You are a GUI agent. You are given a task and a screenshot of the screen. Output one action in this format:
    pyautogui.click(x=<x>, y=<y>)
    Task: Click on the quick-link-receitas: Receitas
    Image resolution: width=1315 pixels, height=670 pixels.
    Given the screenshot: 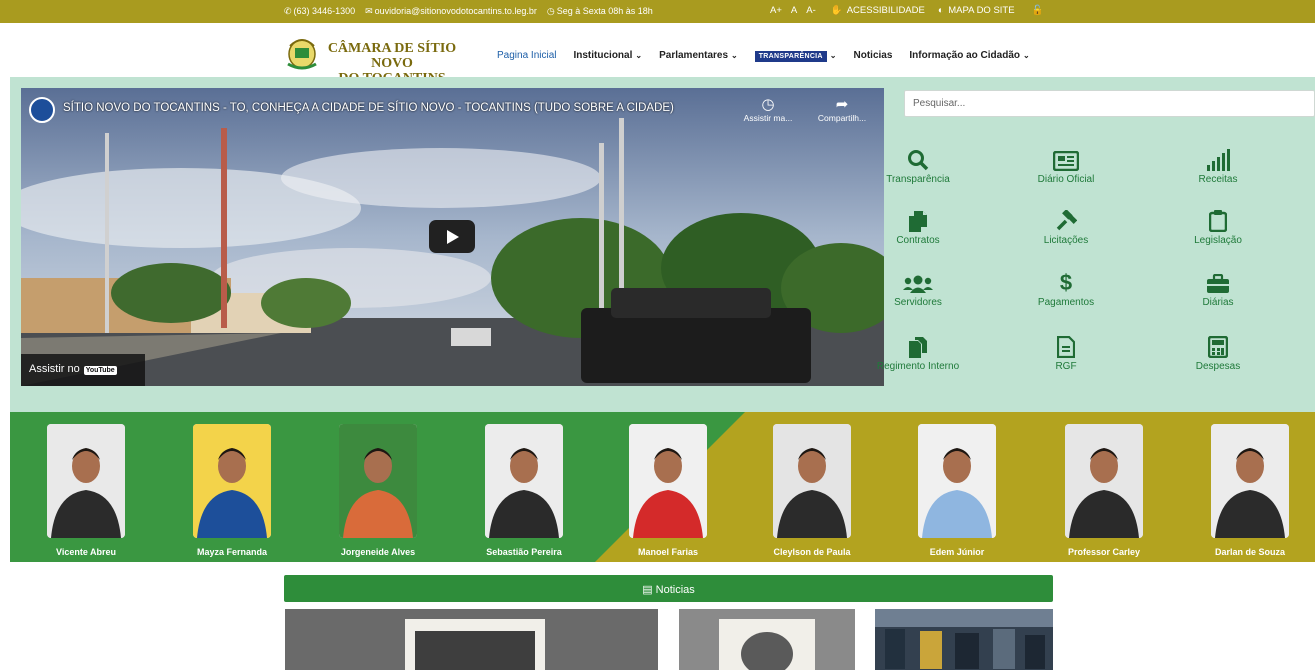 What is the action you would take?
    pyautogui.click(x=1218, y=167)
    